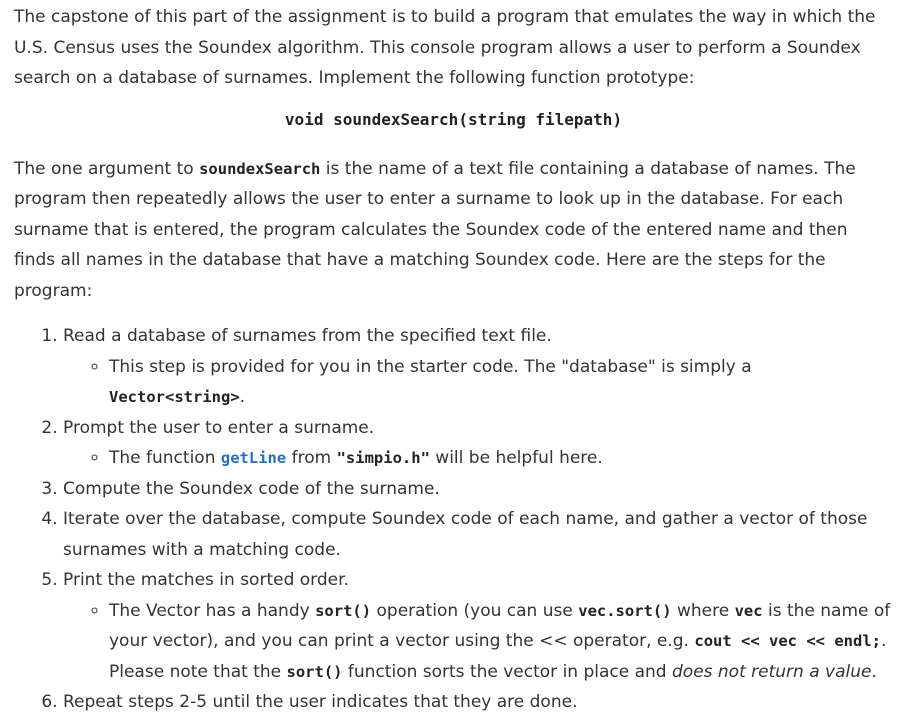 The height and width of the screenshot is (718, 907). I want to click on inline-code-simpio: "simpio.h", so click(383, 458).